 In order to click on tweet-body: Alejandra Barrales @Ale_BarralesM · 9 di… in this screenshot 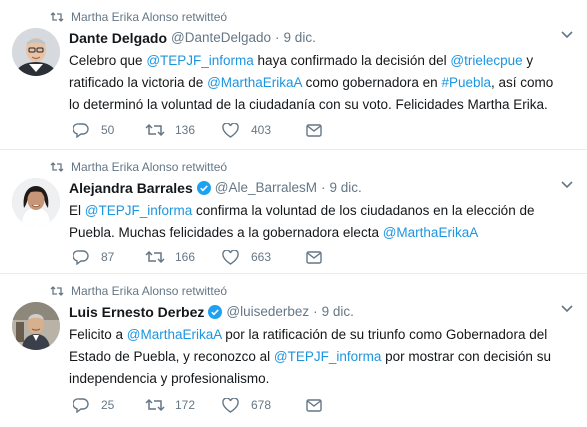, I will do `click(321, 211)`.